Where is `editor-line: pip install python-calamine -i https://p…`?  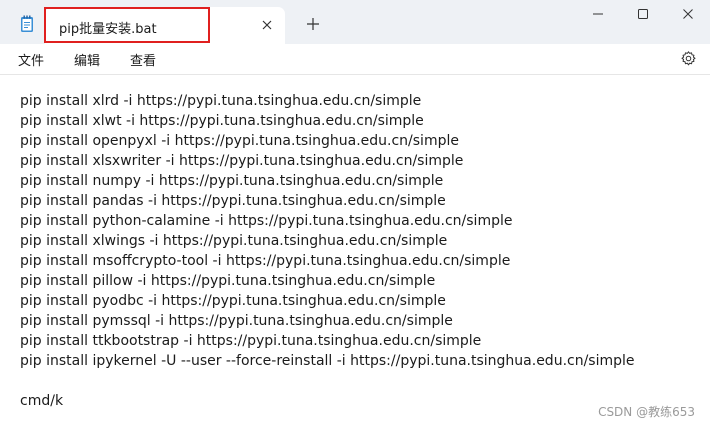 editor-line: pip install python-calamine -i https://p… is located at coordinates (266, 221).